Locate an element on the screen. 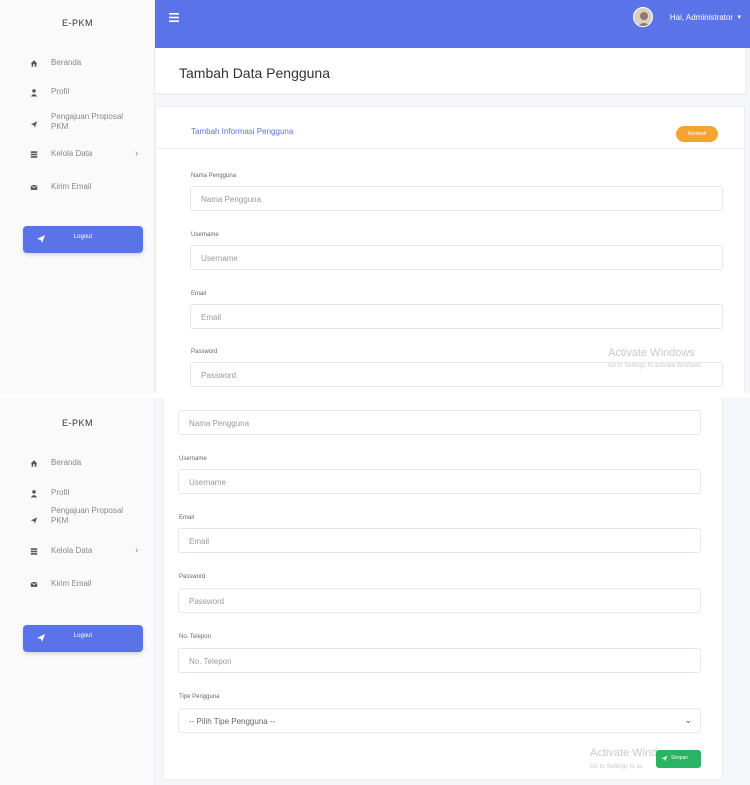 Image resolution: width=750 pixels, height=785 pixels. telepon-input: No. Telepon is located at coordinates (439, 660).